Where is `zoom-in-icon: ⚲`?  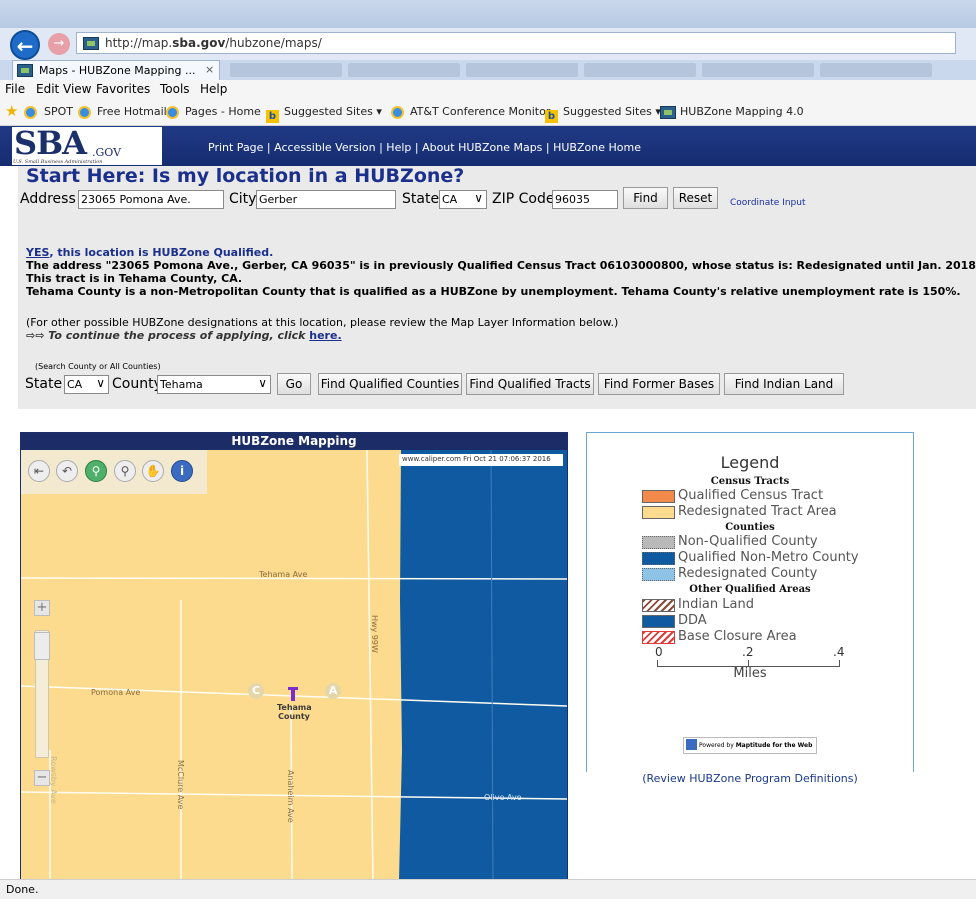
zoom-in-icon: ⚲ is located at coordinates (96, 471).